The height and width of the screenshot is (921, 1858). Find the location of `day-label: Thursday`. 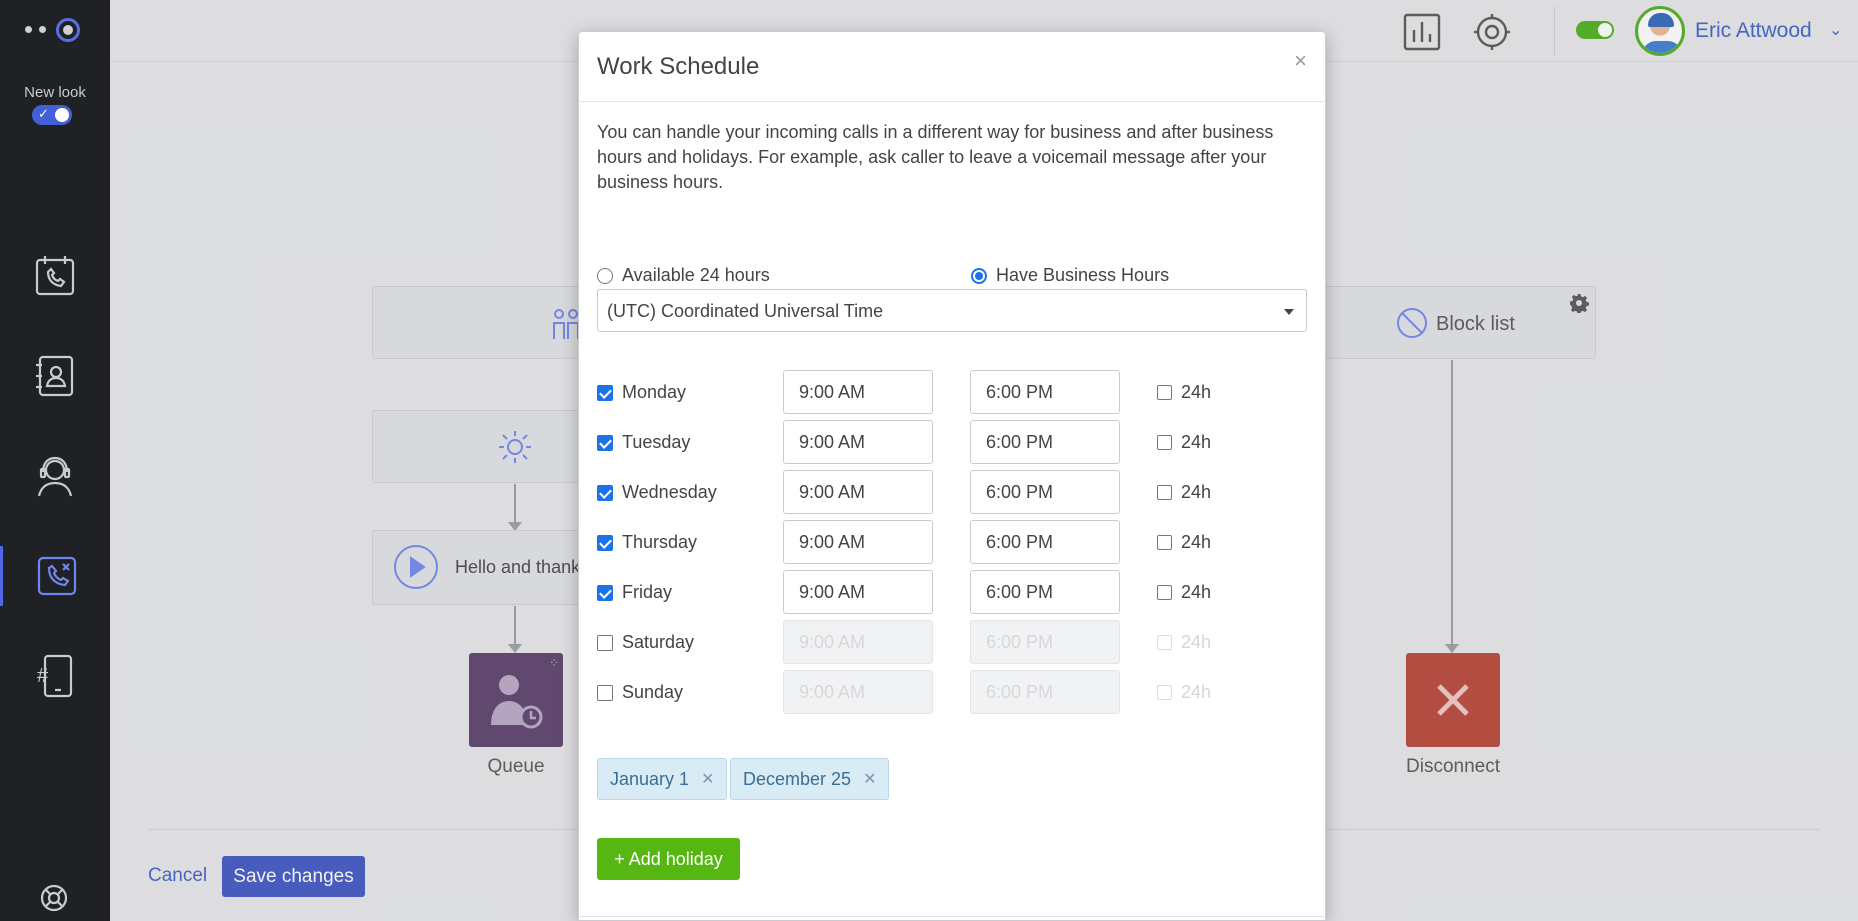

day-label: Thursday is located at coordinates (660, 542).